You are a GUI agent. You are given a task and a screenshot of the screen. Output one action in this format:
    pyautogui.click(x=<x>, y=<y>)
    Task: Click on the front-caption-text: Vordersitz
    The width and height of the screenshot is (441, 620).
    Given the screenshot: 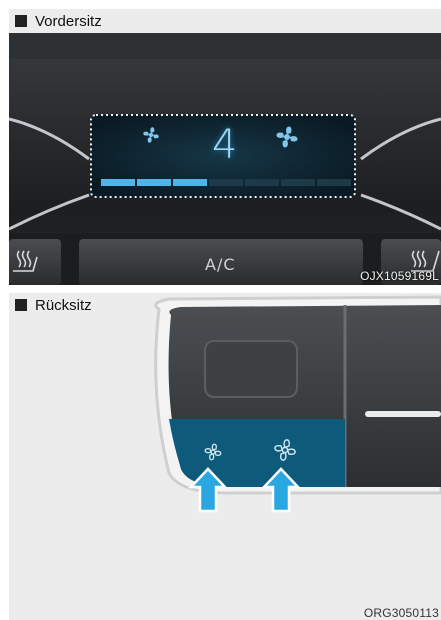 What is the action you would take?
    pyautogui.click(x=68, y=21)
    